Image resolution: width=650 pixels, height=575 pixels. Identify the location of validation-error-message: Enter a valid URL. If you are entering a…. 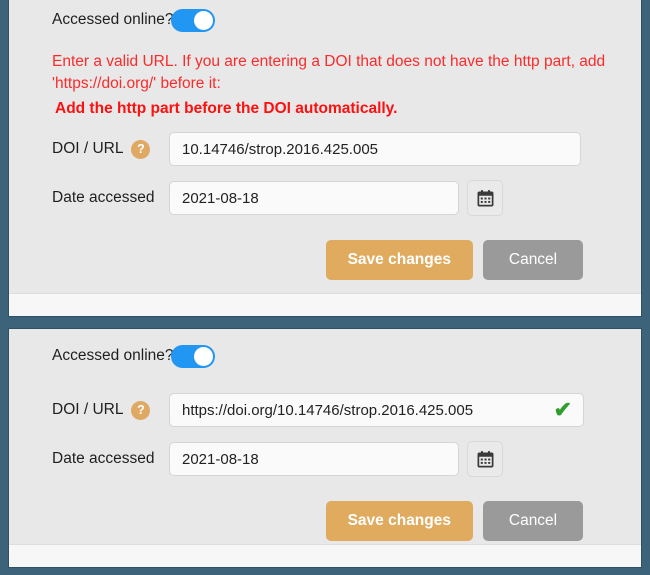
(325, 83).